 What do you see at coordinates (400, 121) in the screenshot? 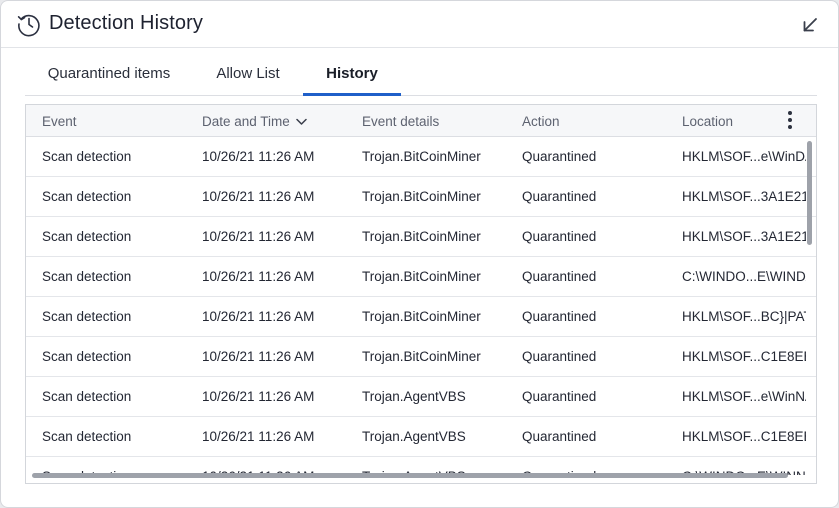
I see `column-header-event-details: Event details` at bounding box center [400, 121].